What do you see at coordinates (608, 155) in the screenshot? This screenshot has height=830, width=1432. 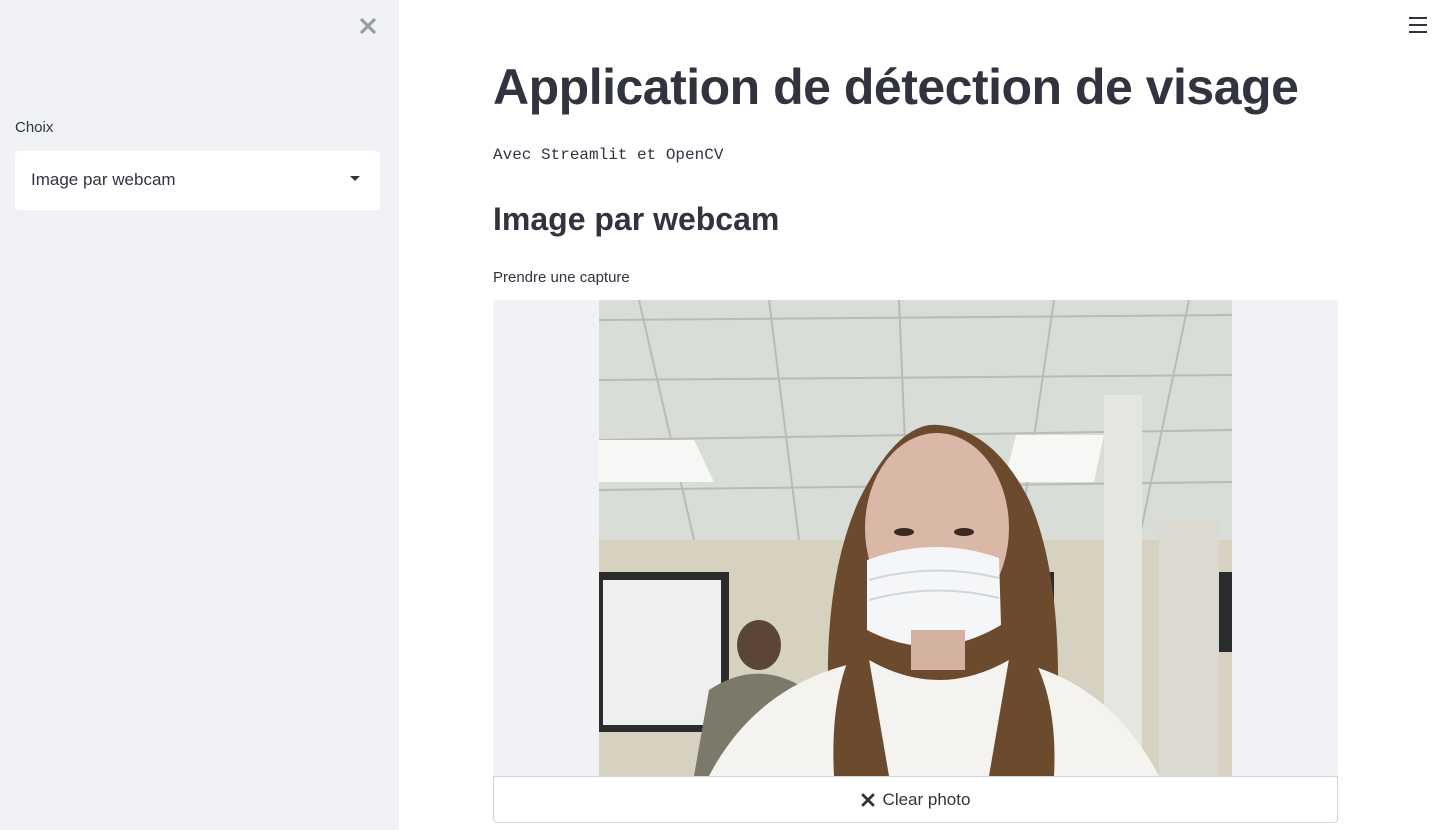 I see `page-subtitle: Avec Streamlit et OpenCV` at bounding box center [608, 155].